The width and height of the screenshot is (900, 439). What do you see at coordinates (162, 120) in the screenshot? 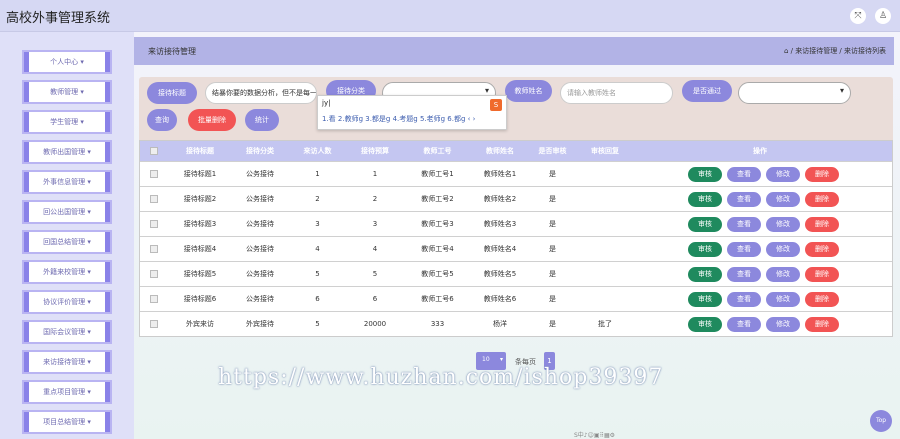
I see `query-button: 查询` at bounding box center [162, 120].